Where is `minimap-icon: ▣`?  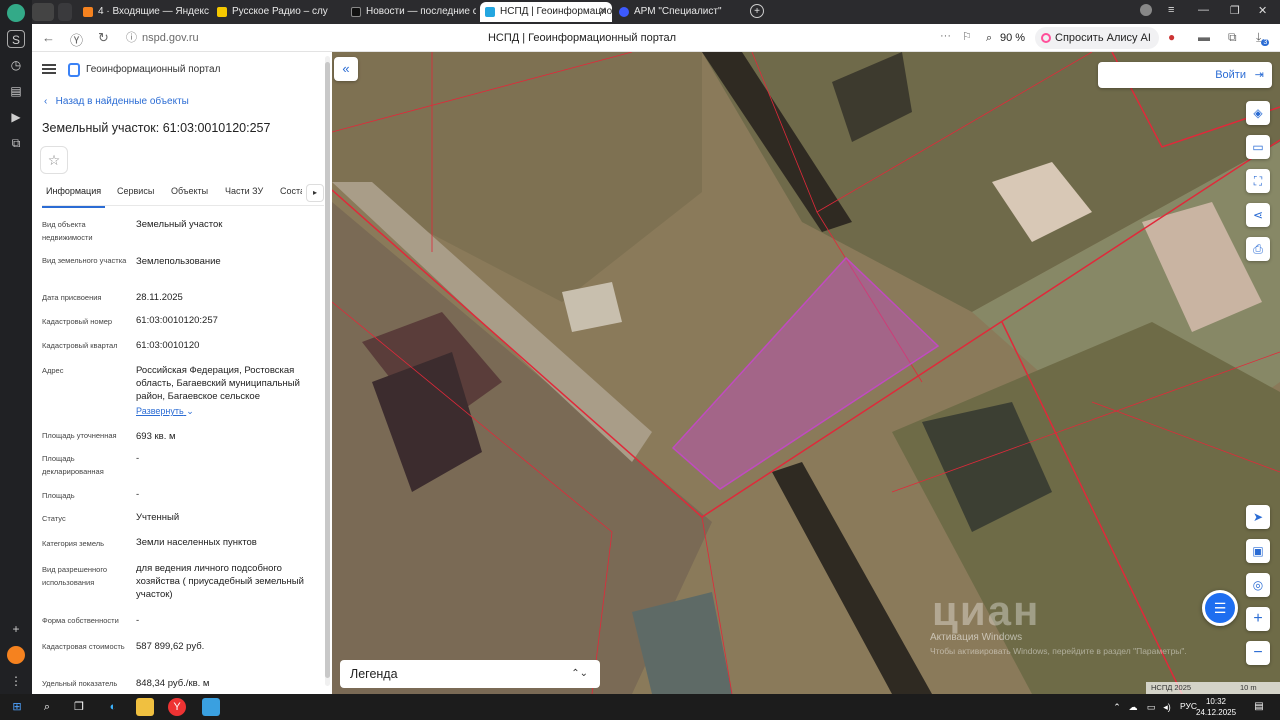
minimap-icon: ▣ is located at coordinates (1258, 551).